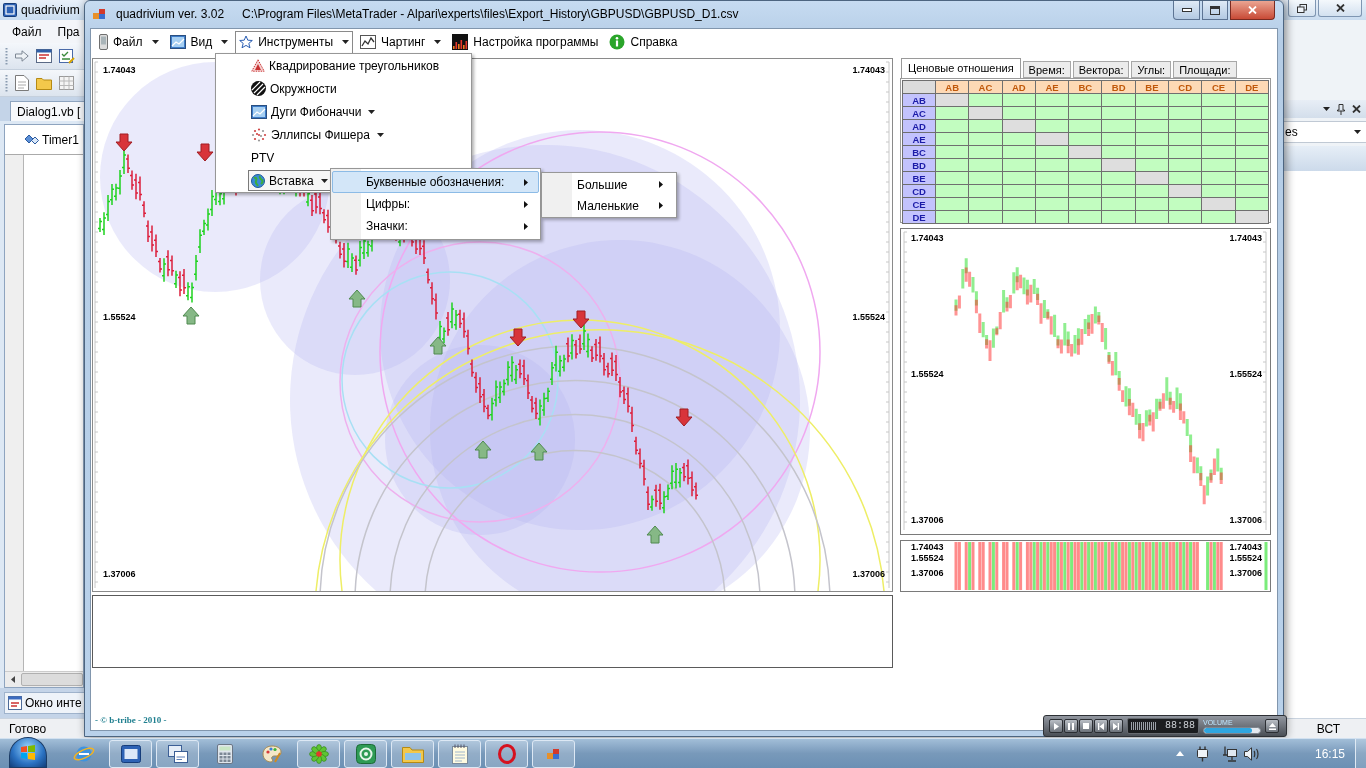 The width and height of the screenshot is (1366, 768). Describe the element at coordinates (259, 111) in the screenshot. I see `picture-icon` at that location.